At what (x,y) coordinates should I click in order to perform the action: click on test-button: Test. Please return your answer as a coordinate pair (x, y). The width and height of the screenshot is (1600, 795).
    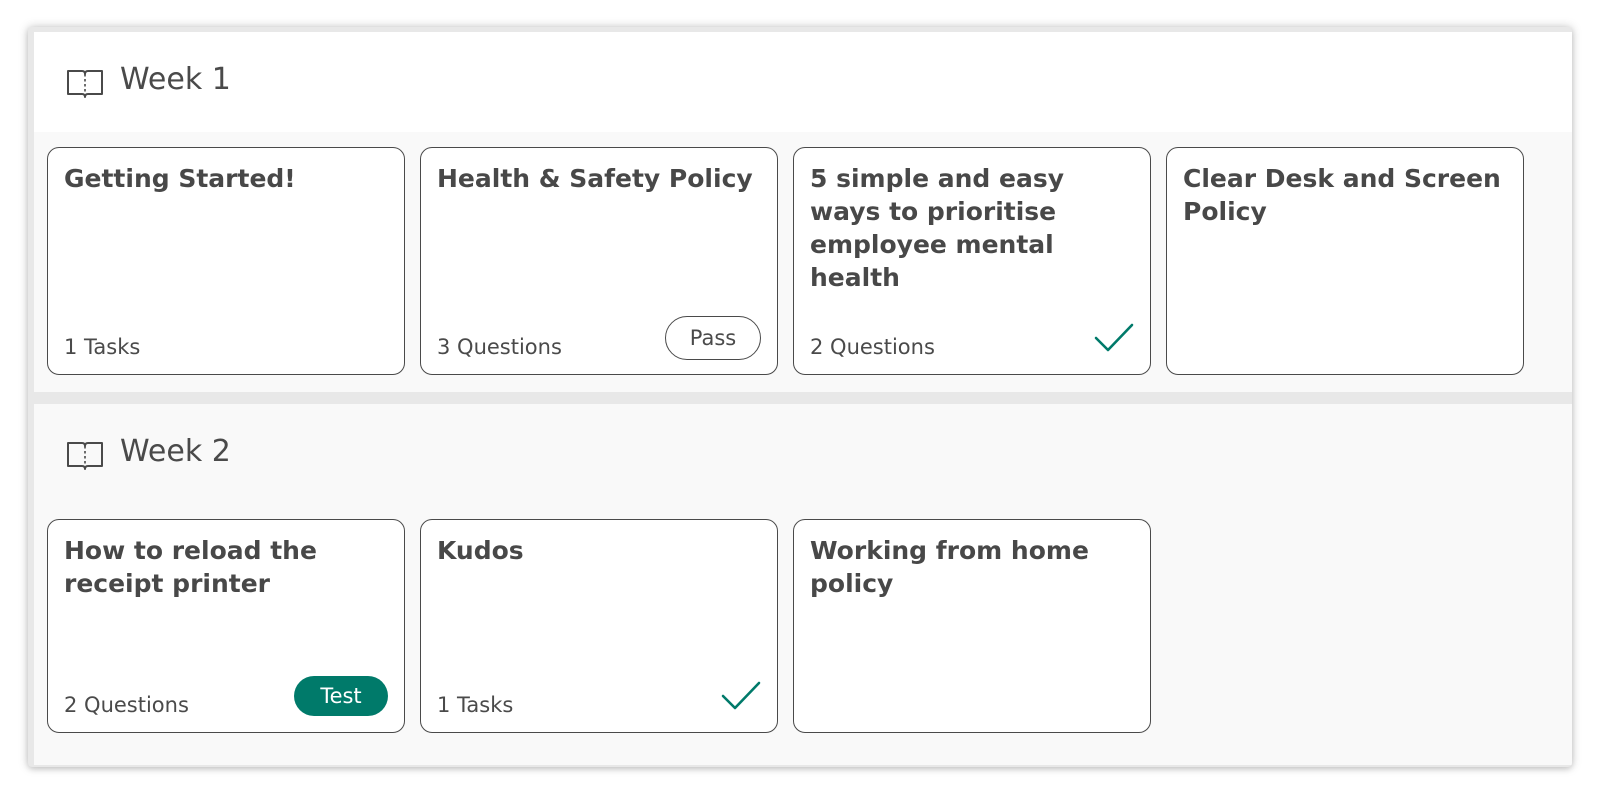
    Looking at the image, I should click on (341, 696).